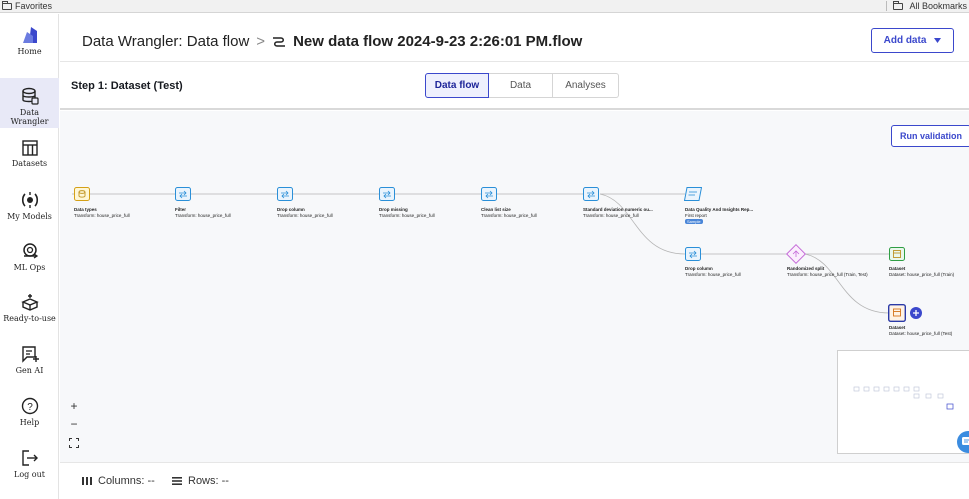 The image size is (969, 499). I want to click on tab-analyses: Analyses, so click(586, 85).